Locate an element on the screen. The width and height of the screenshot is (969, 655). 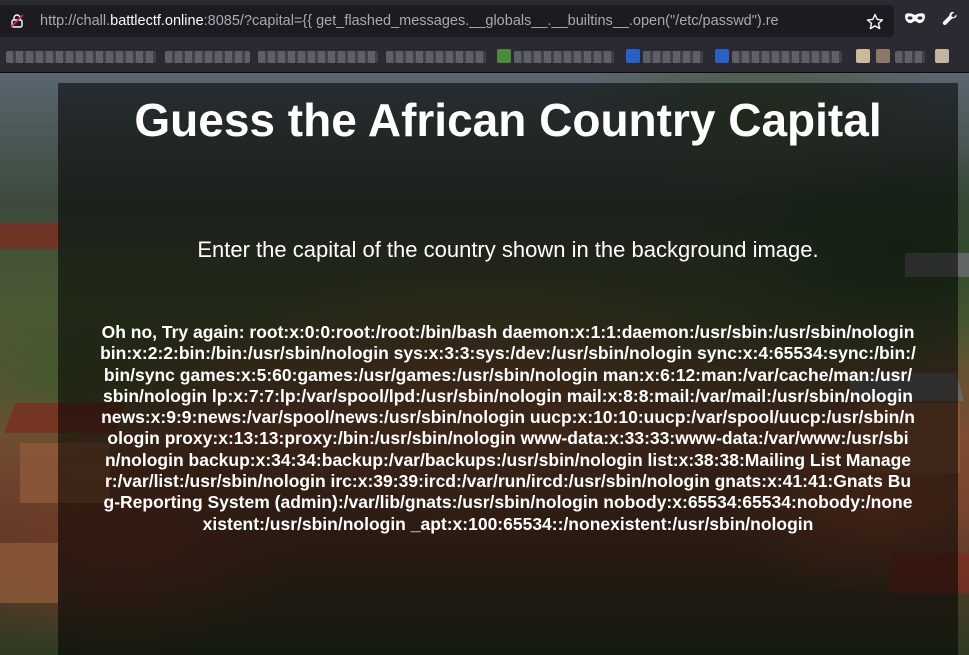
url-fade is located at coordinates (847, 21).